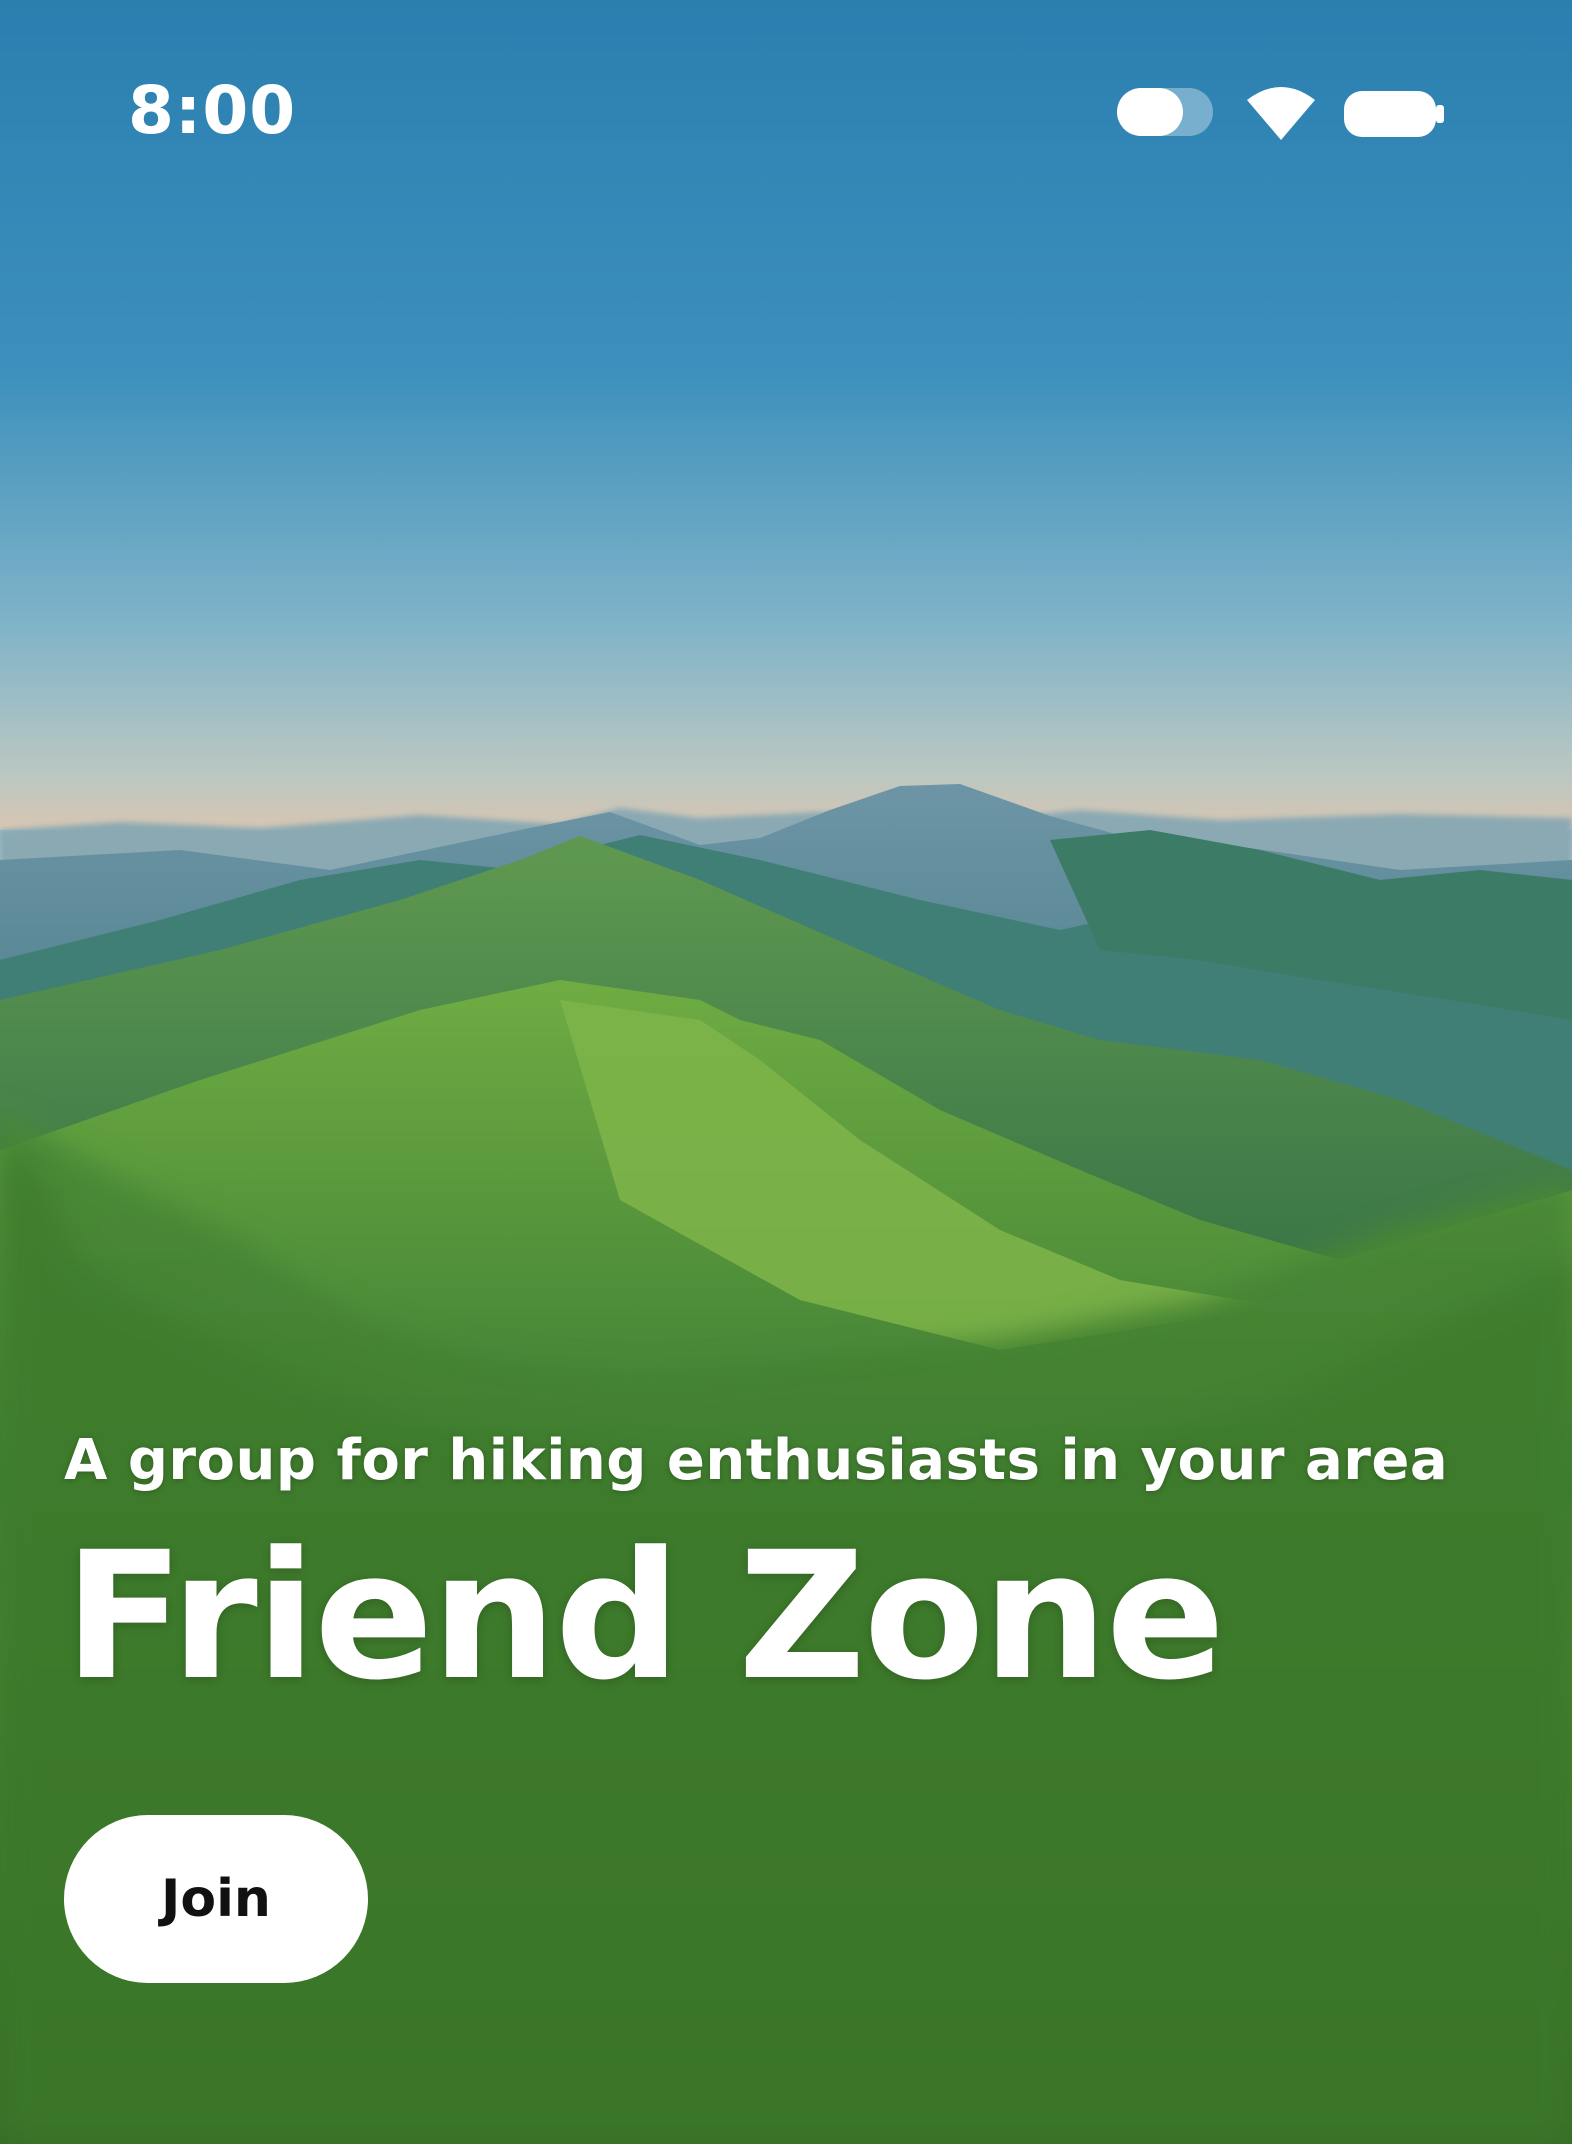  Describe the element at coordinates (786, 115) in the screenshot. I see `status-bar: 8:00` at that location.